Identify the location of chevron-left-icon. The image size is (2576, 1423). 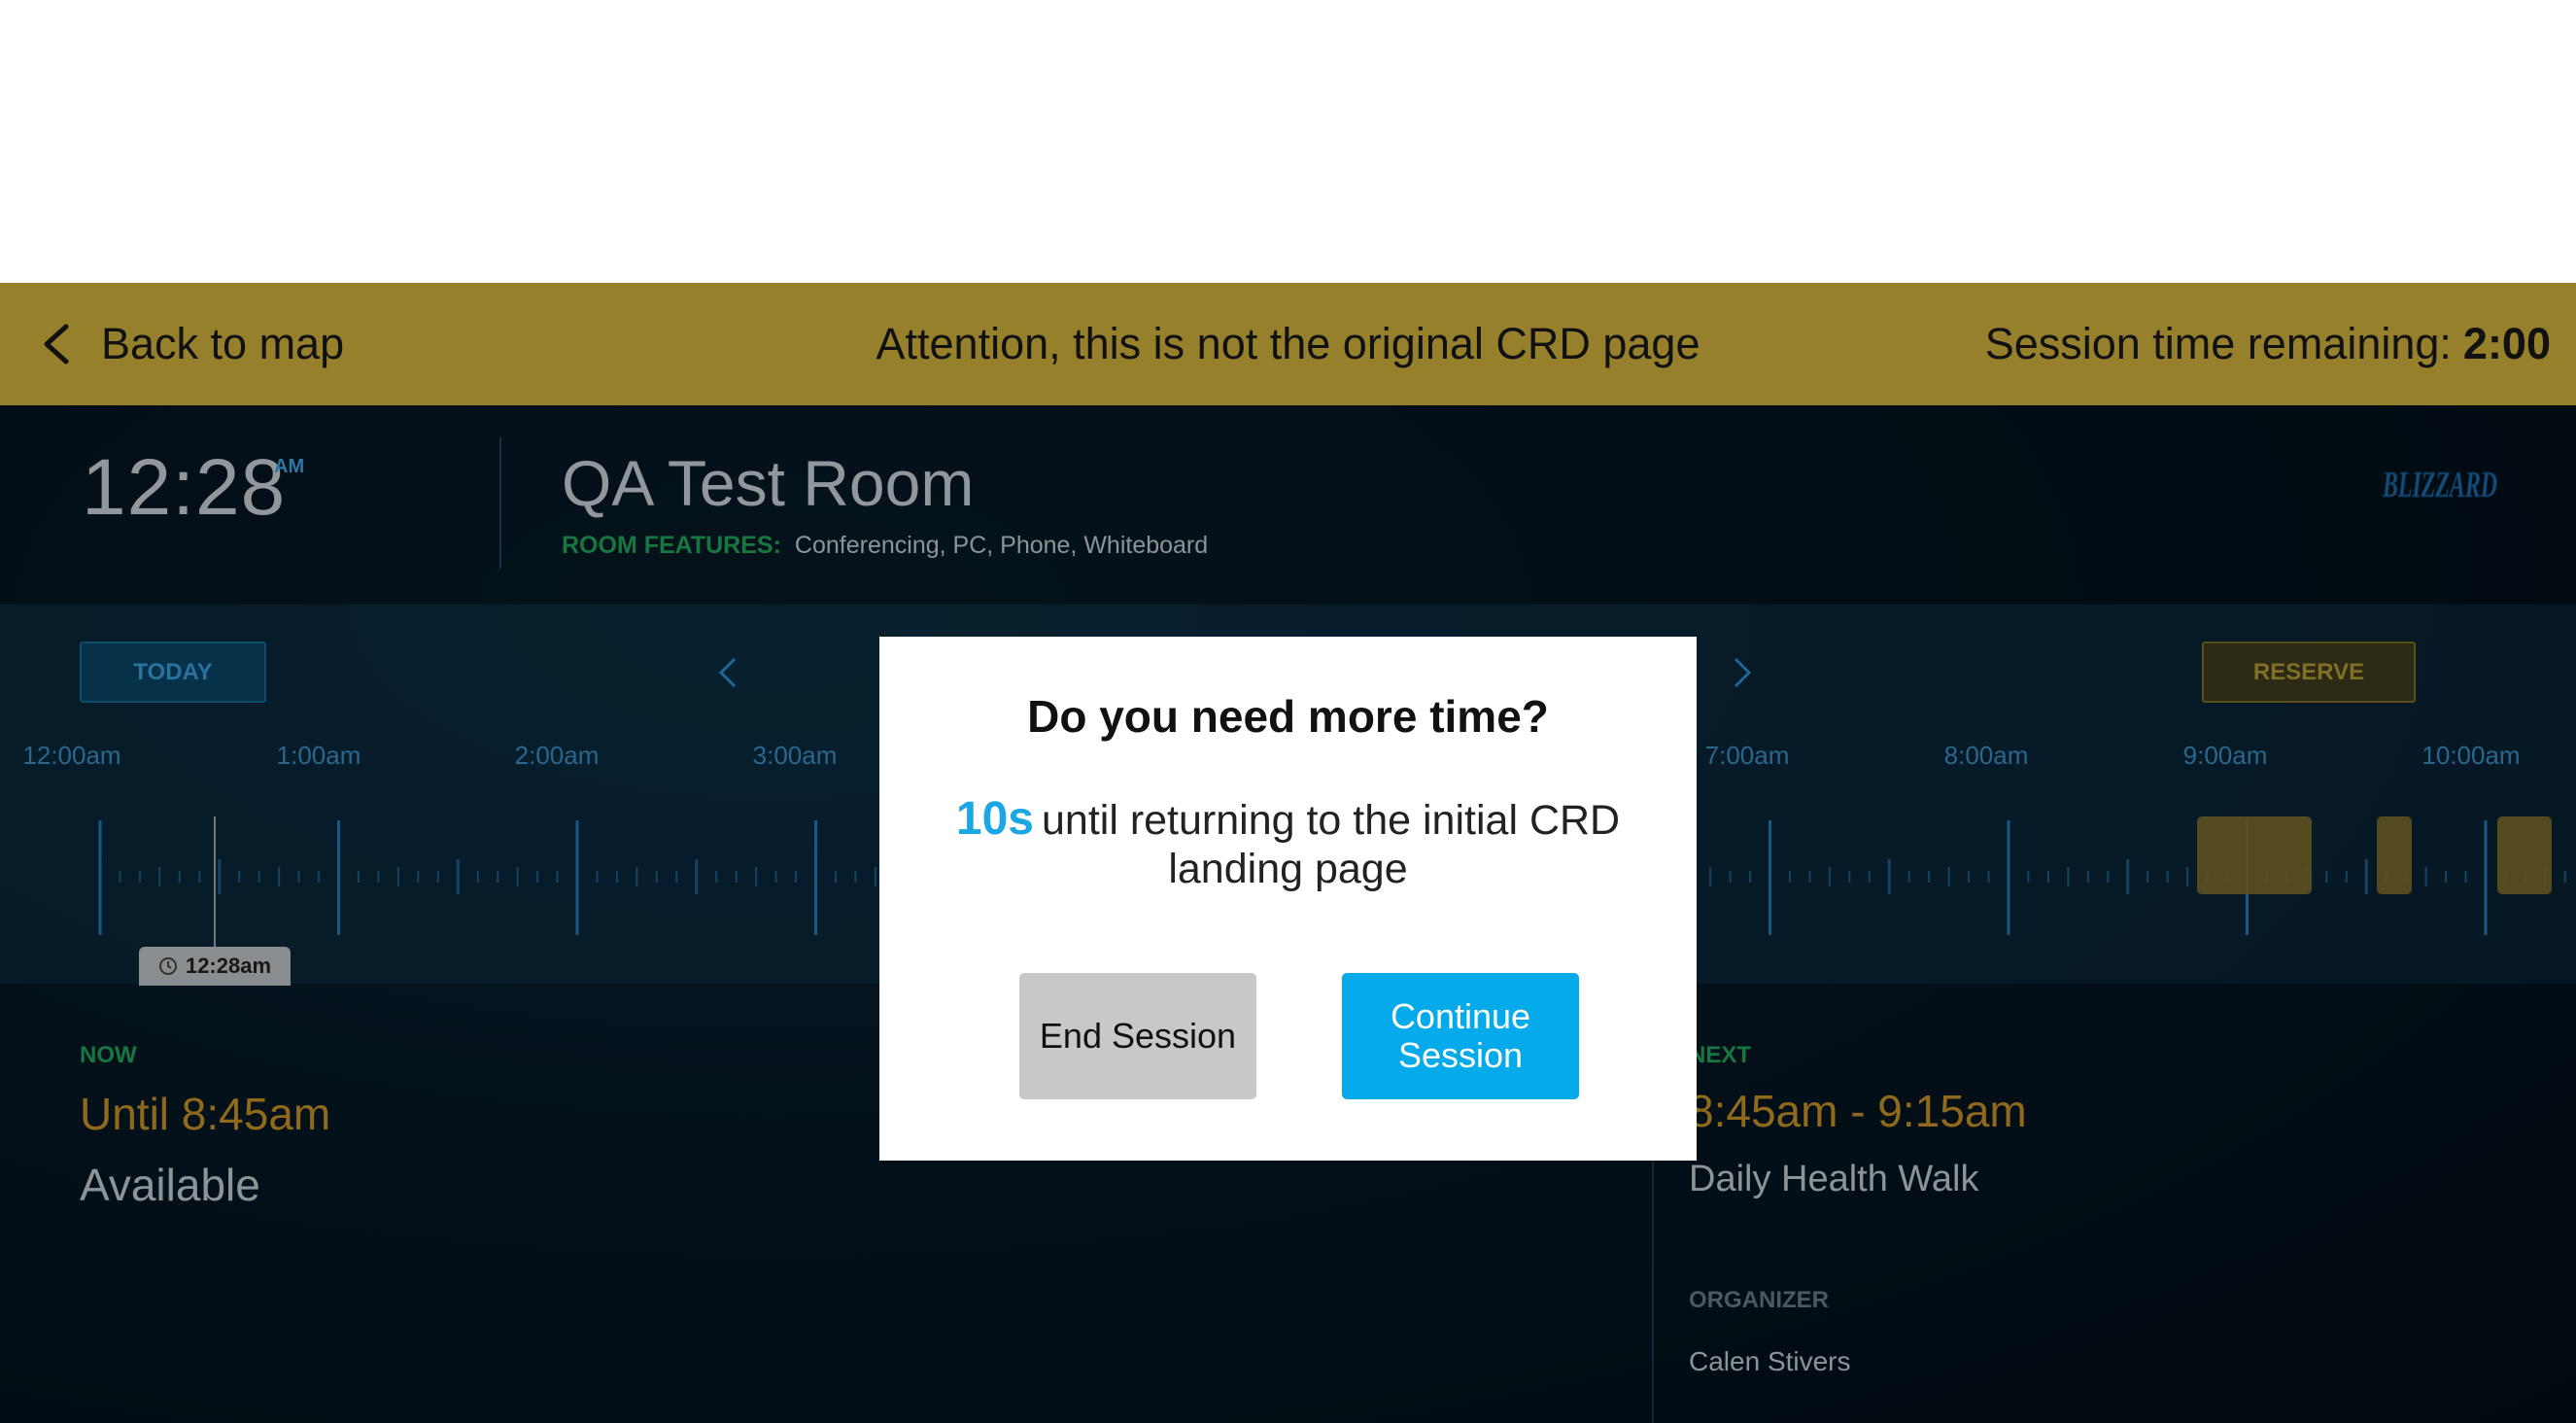
(56, 344).